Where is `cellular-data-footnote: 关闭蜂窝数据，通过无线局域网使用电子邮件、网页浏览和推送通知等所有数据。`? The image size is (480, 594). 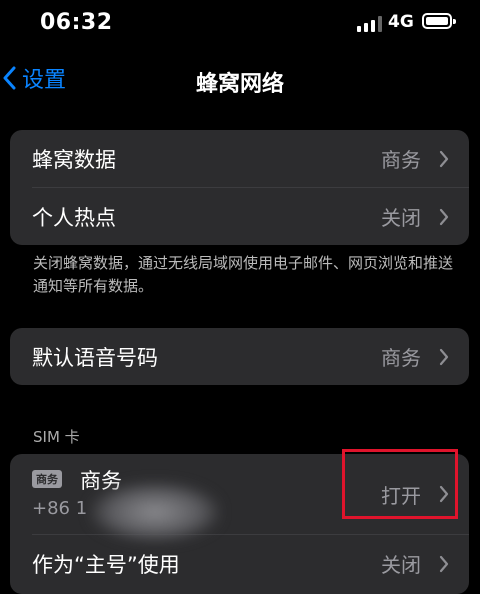
cellular-data-footnote: 关闭蜂窝数据，通过无线局域网使用电子邮件、网页浏览和推送通知等所有数据。 is located at coordinates (243, 274).